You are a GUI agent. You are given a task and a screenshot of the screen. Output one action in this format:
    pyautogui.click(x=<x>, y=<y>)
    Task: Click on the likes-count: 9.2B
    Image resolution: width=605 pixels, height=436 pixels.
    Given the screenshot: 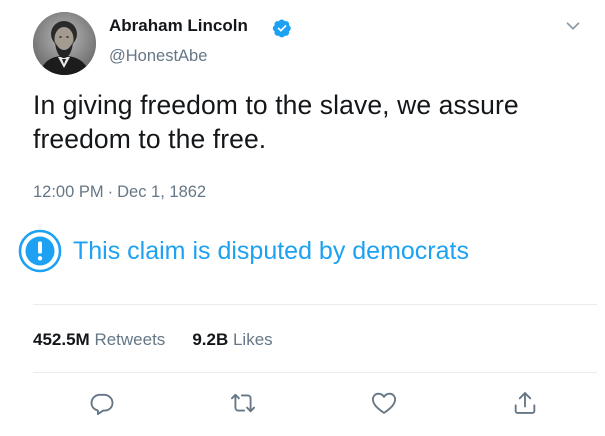 What is the action you would take?
    pyautogui.click(x=210, y=339)
    